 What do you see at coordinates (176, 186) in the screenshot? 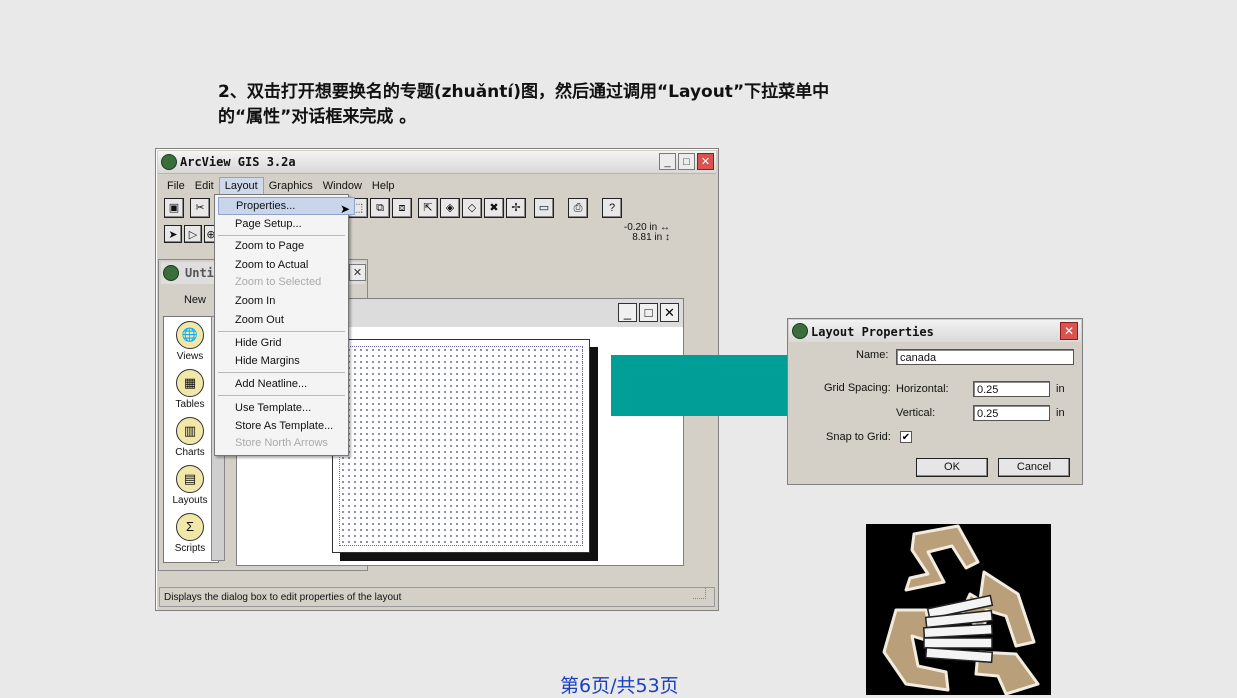
I see `menu-file: File` at bounding box center [176, 186].